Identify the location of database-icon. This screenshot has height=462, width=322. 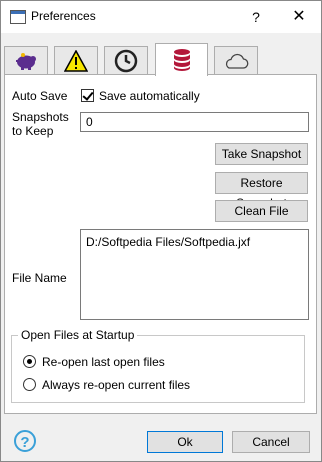
(181, 60).